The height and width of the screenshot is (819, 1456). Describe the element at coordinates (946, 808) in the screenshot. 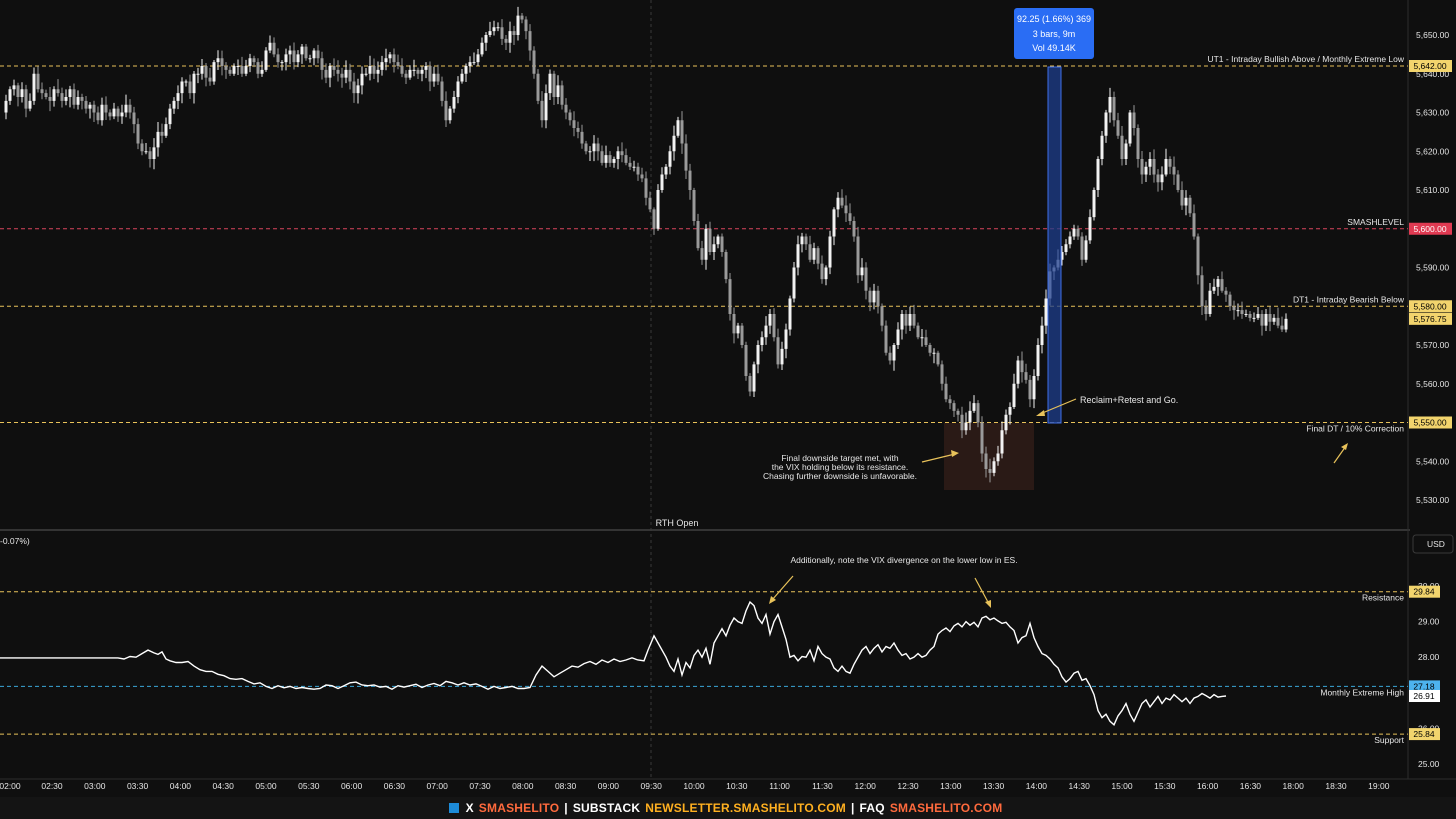

I see `footer-faq-url: SMASHELITO.COM` at that location.